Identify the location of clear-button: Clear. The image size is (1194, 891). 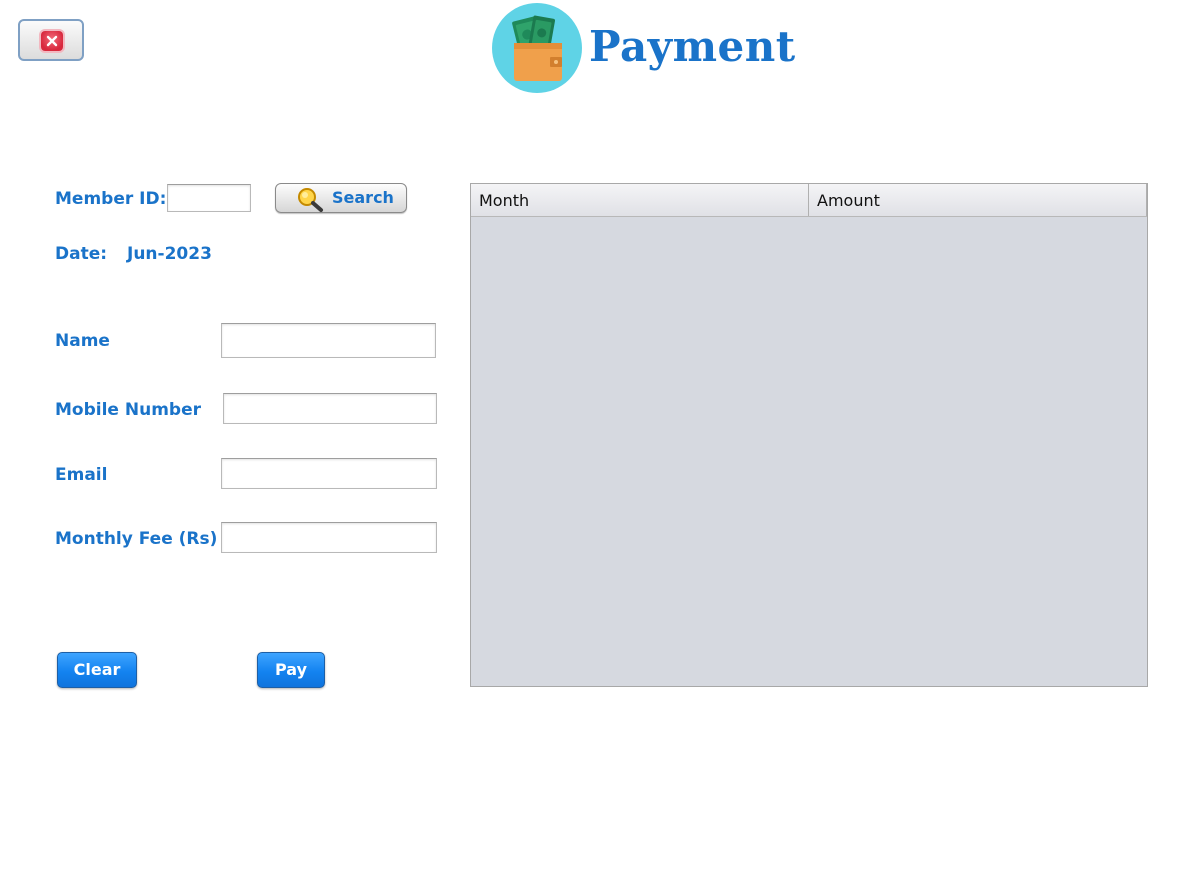
(97, 670).